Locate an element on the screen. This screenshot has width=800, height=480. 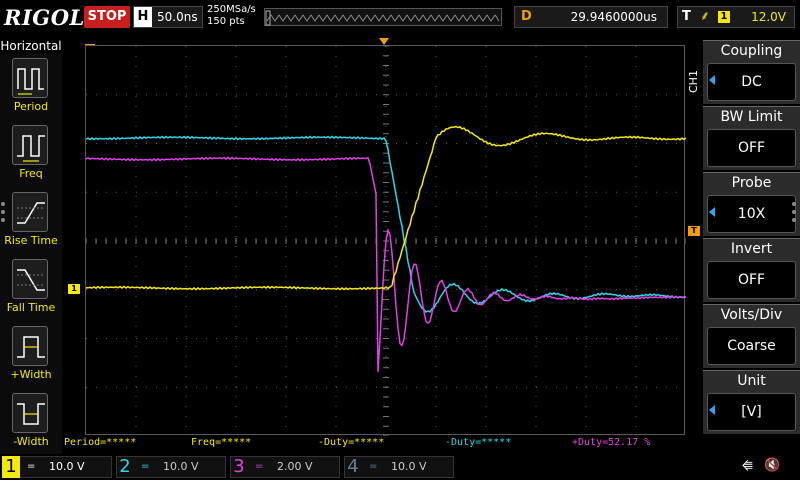
softkey-value: DC is located at coordinates (751, 82).